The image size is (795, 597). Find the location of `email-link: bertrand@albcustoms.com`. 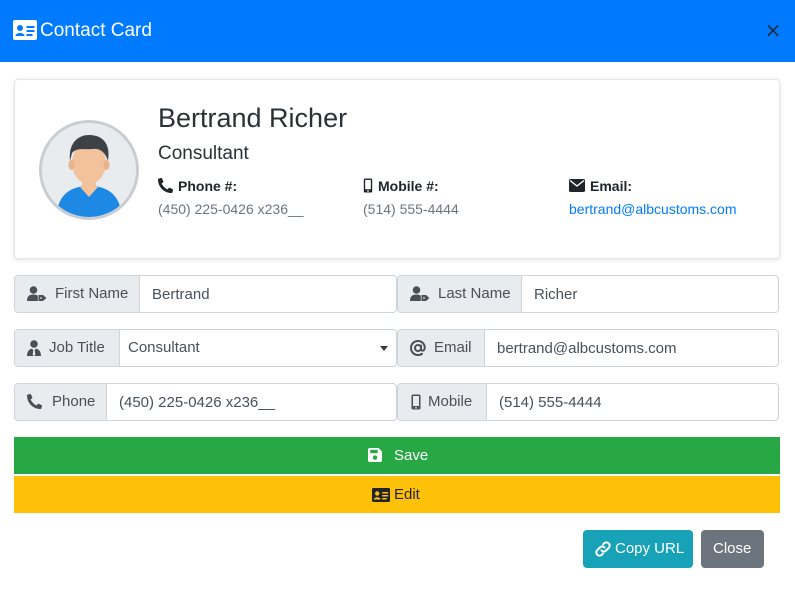

email-link: bertrand@albcustoms.com is located at coordinates (653, 209).